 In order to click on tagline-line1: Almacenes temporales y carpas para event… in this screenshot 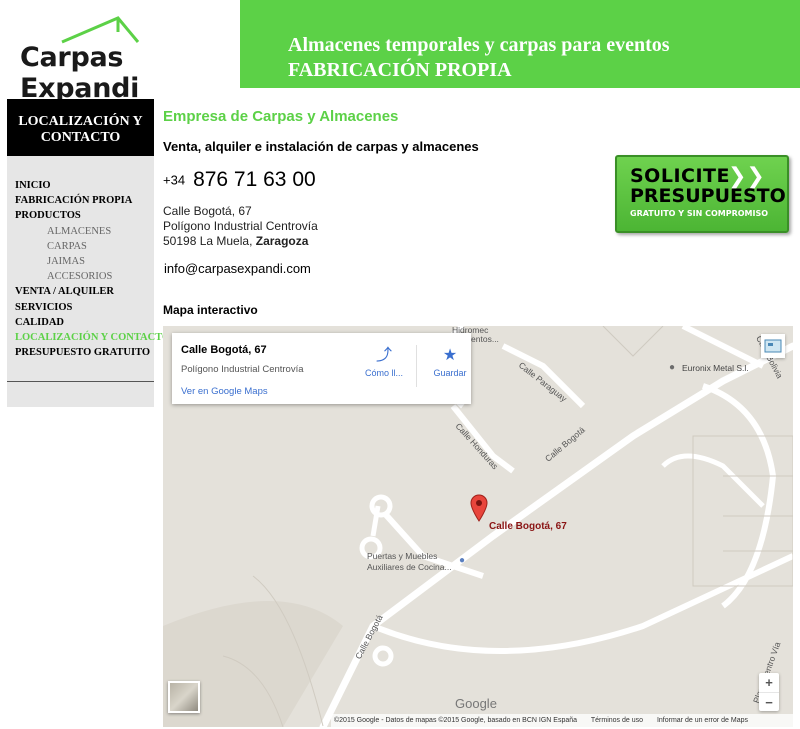, I will do `click(479, 45)`.